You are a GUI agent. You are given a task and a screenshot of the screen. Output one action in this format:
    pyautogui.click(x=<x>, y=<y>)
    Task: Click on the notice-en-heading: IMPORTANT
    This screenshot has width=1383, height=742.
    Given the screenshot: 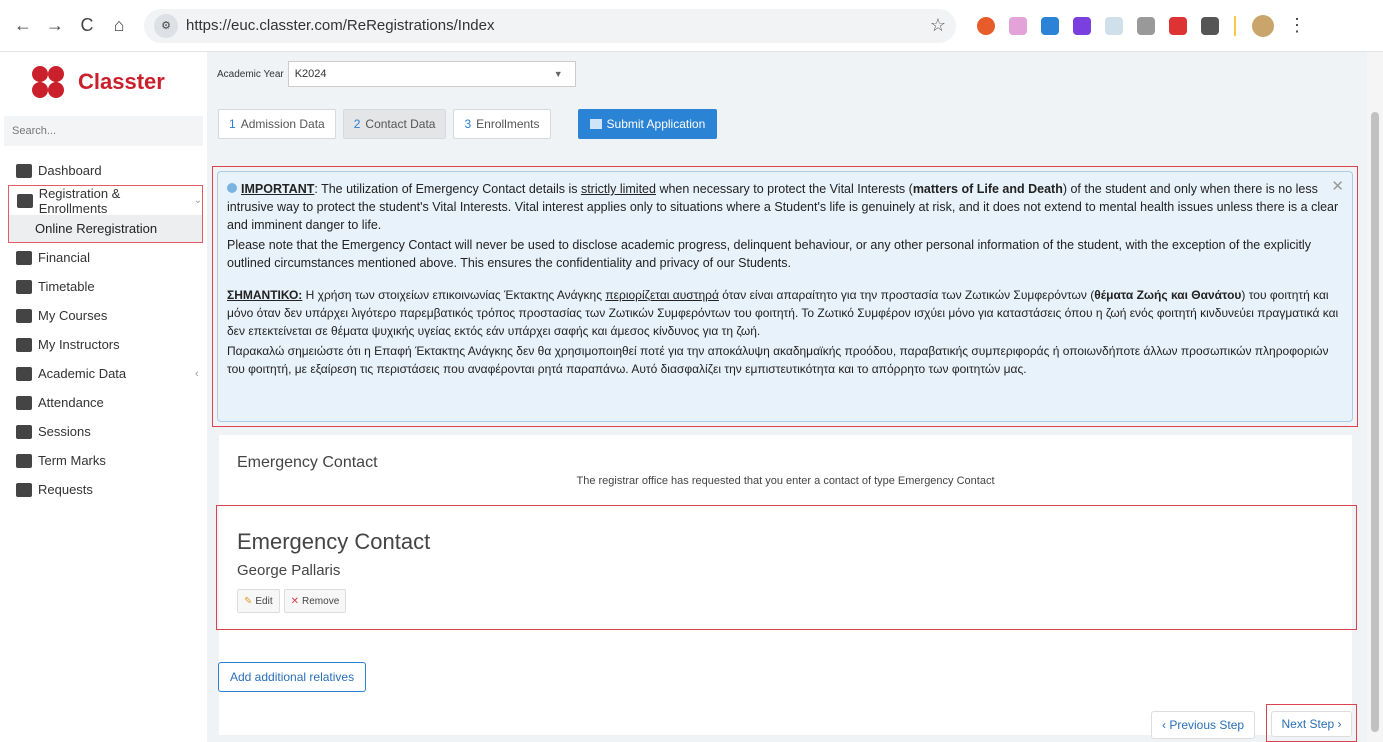 What is the action you would take?
    pyautogui.click(x=278, y=189)
    